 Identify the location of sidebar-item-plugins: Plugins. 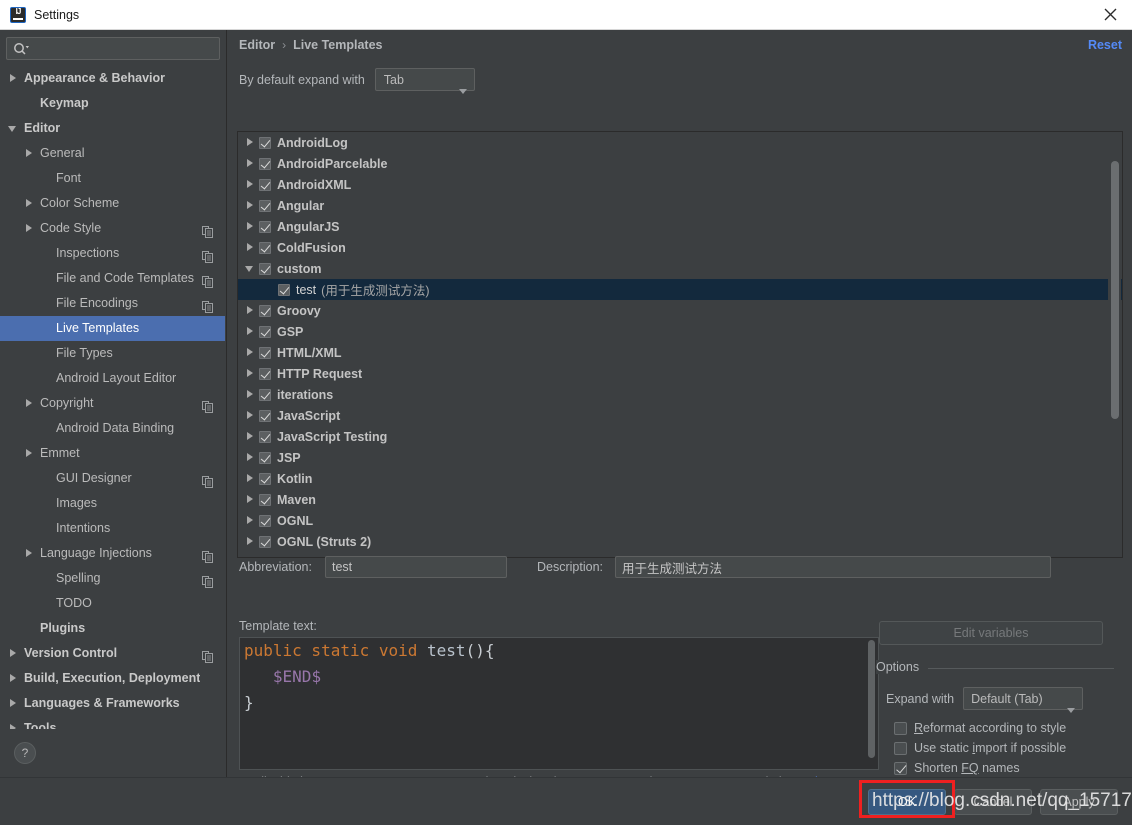
(112, 628).